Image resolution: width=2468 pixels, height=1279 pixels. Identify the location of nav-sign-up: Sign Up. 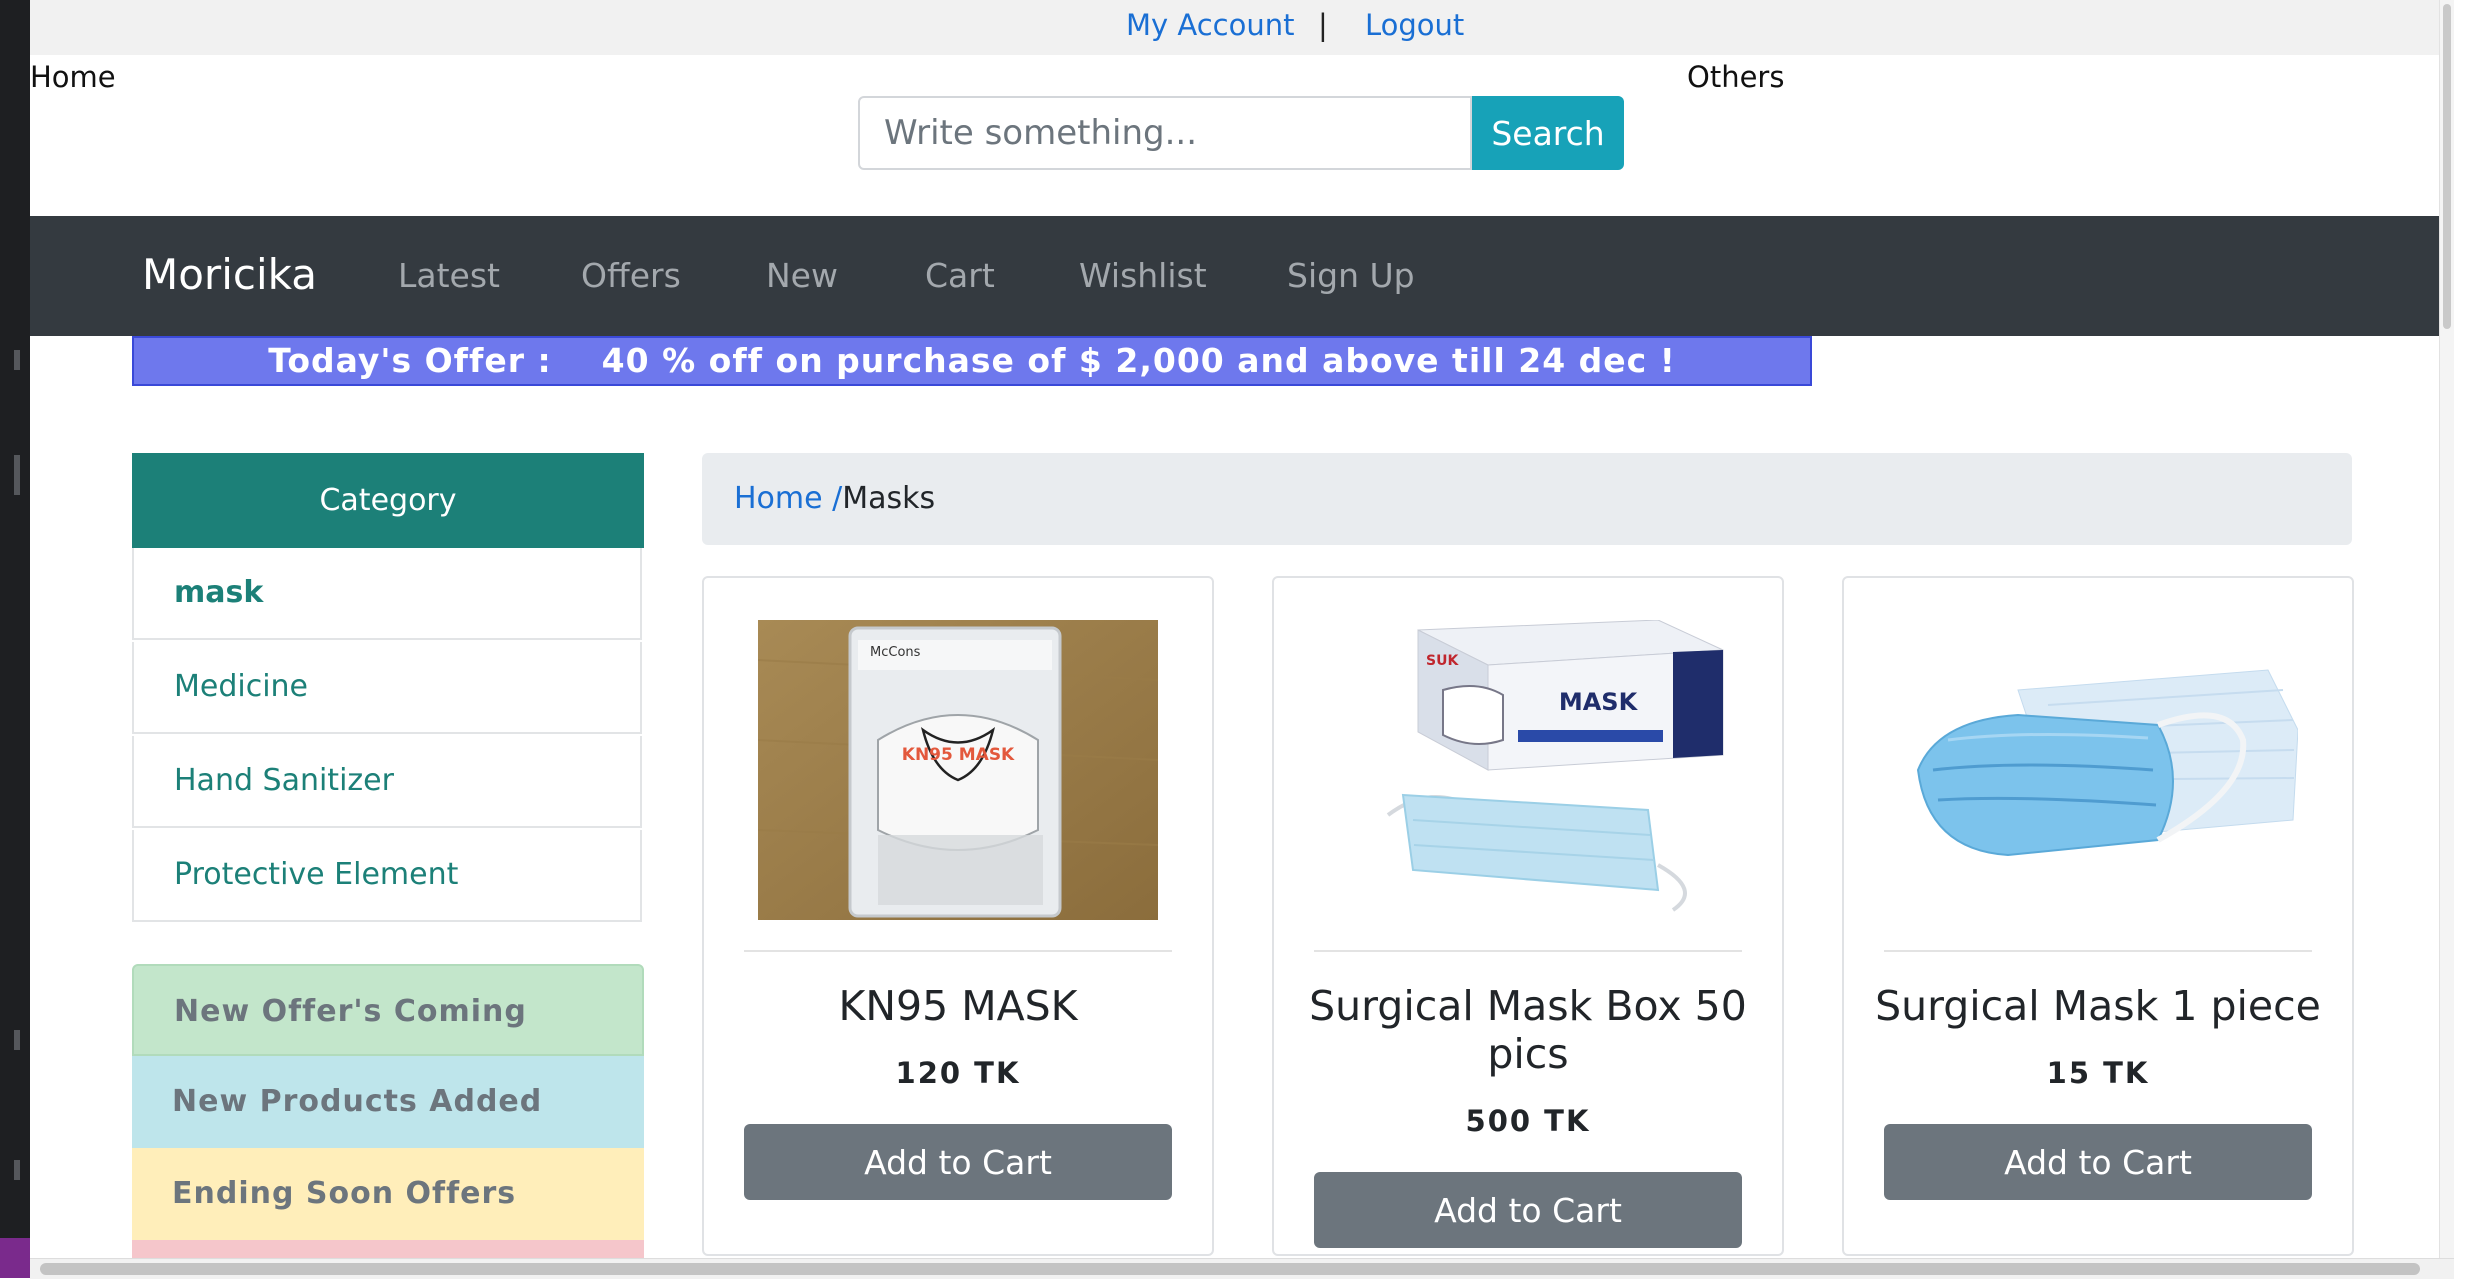
(1351, 275).